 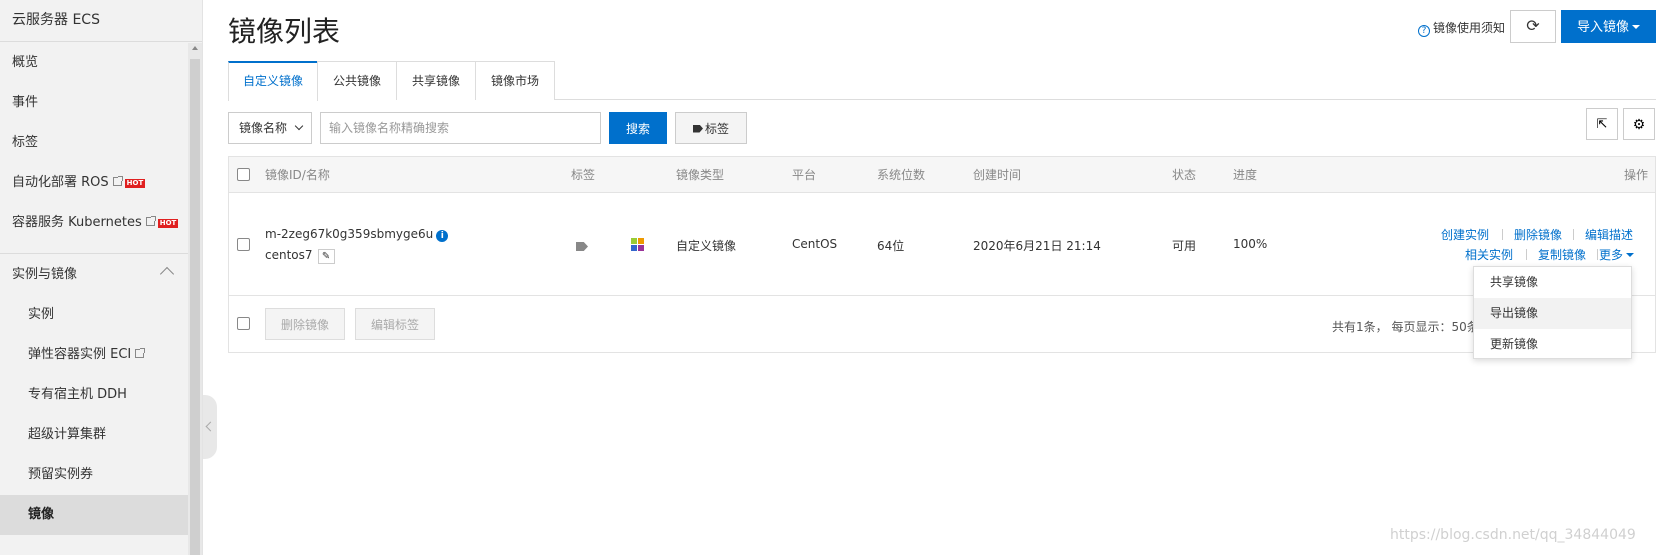 I want to click on image-bits: 64位, so click(x=891, y=246).